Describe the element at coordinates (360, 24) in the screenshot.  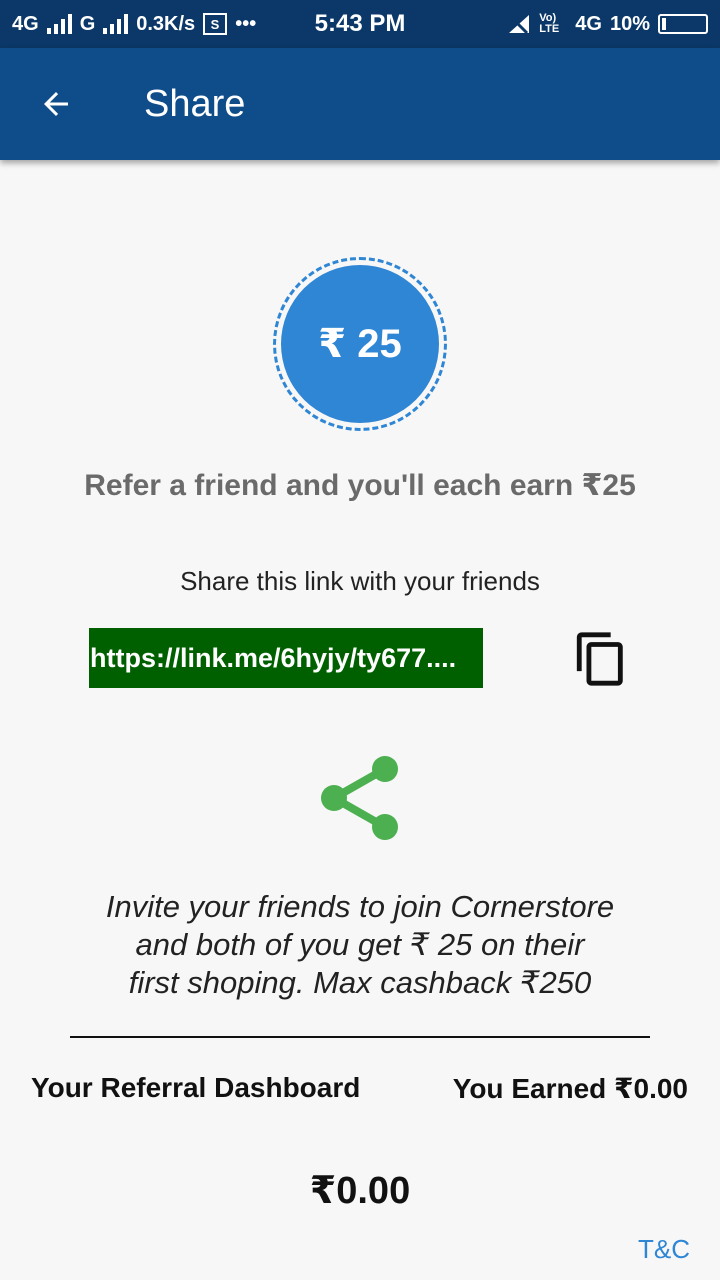
I see `status-bar: 4G G 0.3K/s S ••• 5:43 PM Vo) LTE 4G 10%` at that location.